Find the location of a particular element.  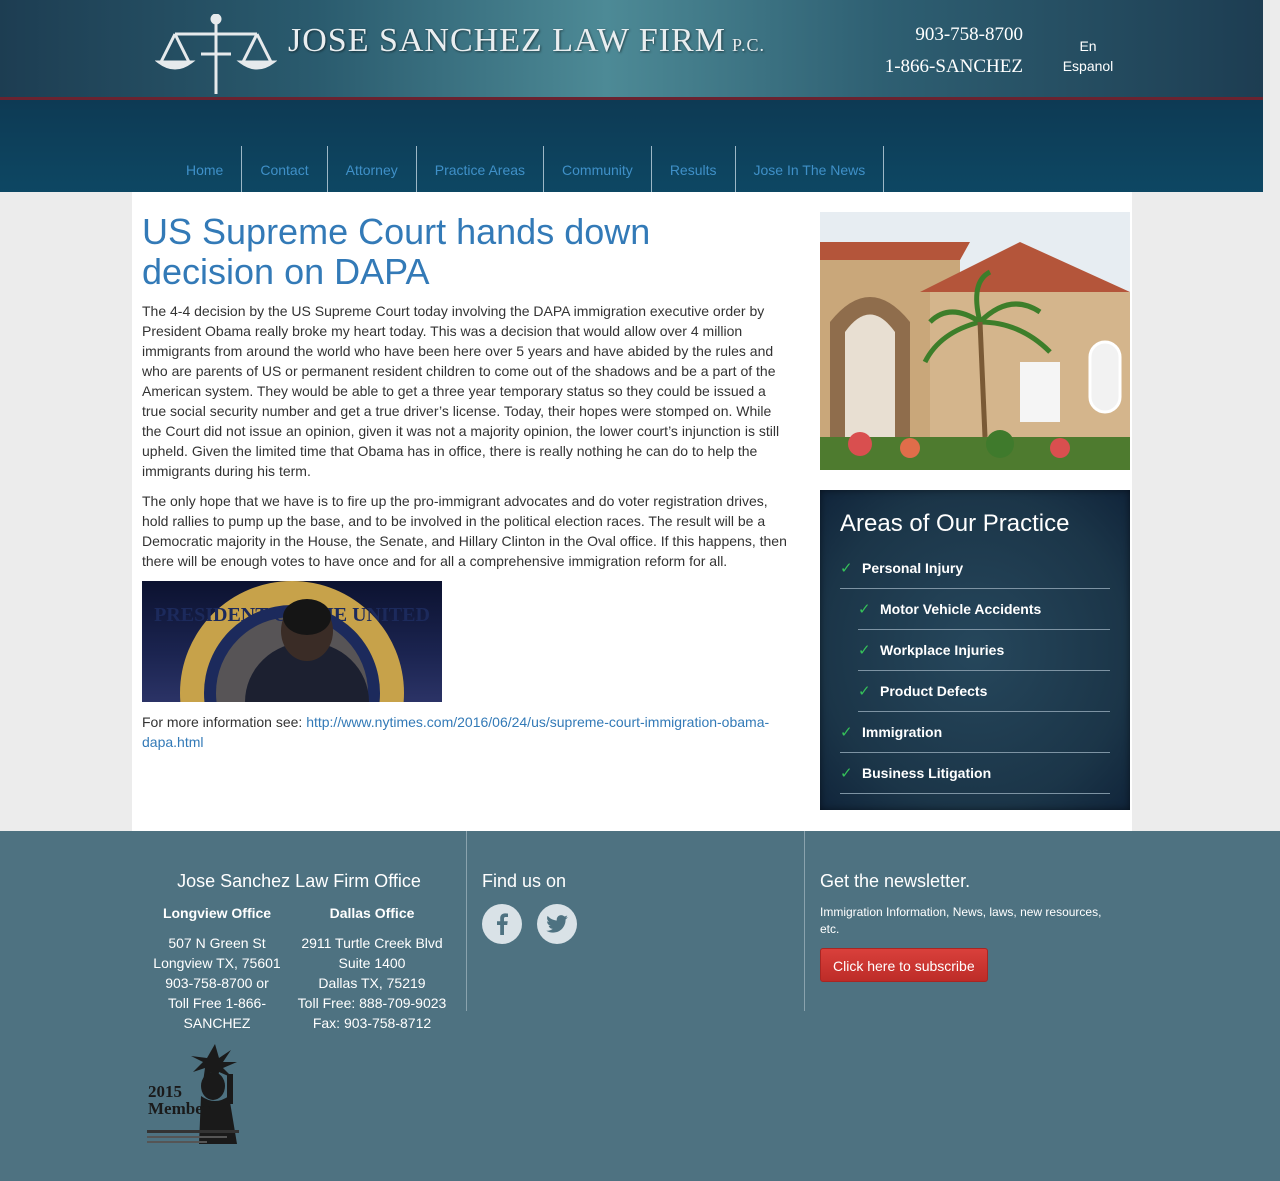

practice-area-product-defects: ✓ Product Defects is located at coordinates (984, 691).